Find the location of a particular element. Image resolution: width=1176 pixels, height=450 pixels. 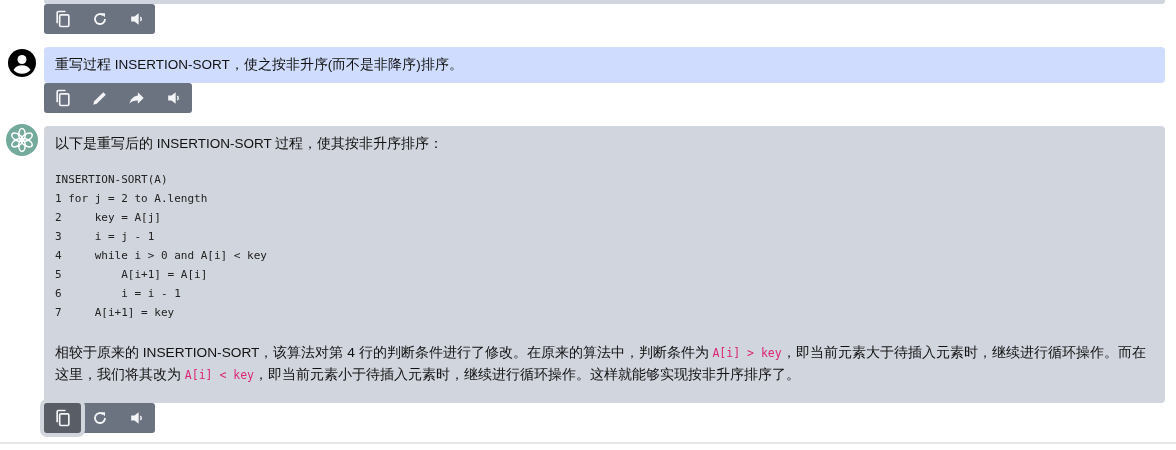

code-listing: INSERTION-SORT(A) 1 for j = 2 to A.length 2 key = A[j] 3 i = j - 1 4 while i > 0 and A[i] < key 5 A[i+1] = A[i] 6 i = i - 1 7 A[i+1] = key is located at coordinates (161, 246).